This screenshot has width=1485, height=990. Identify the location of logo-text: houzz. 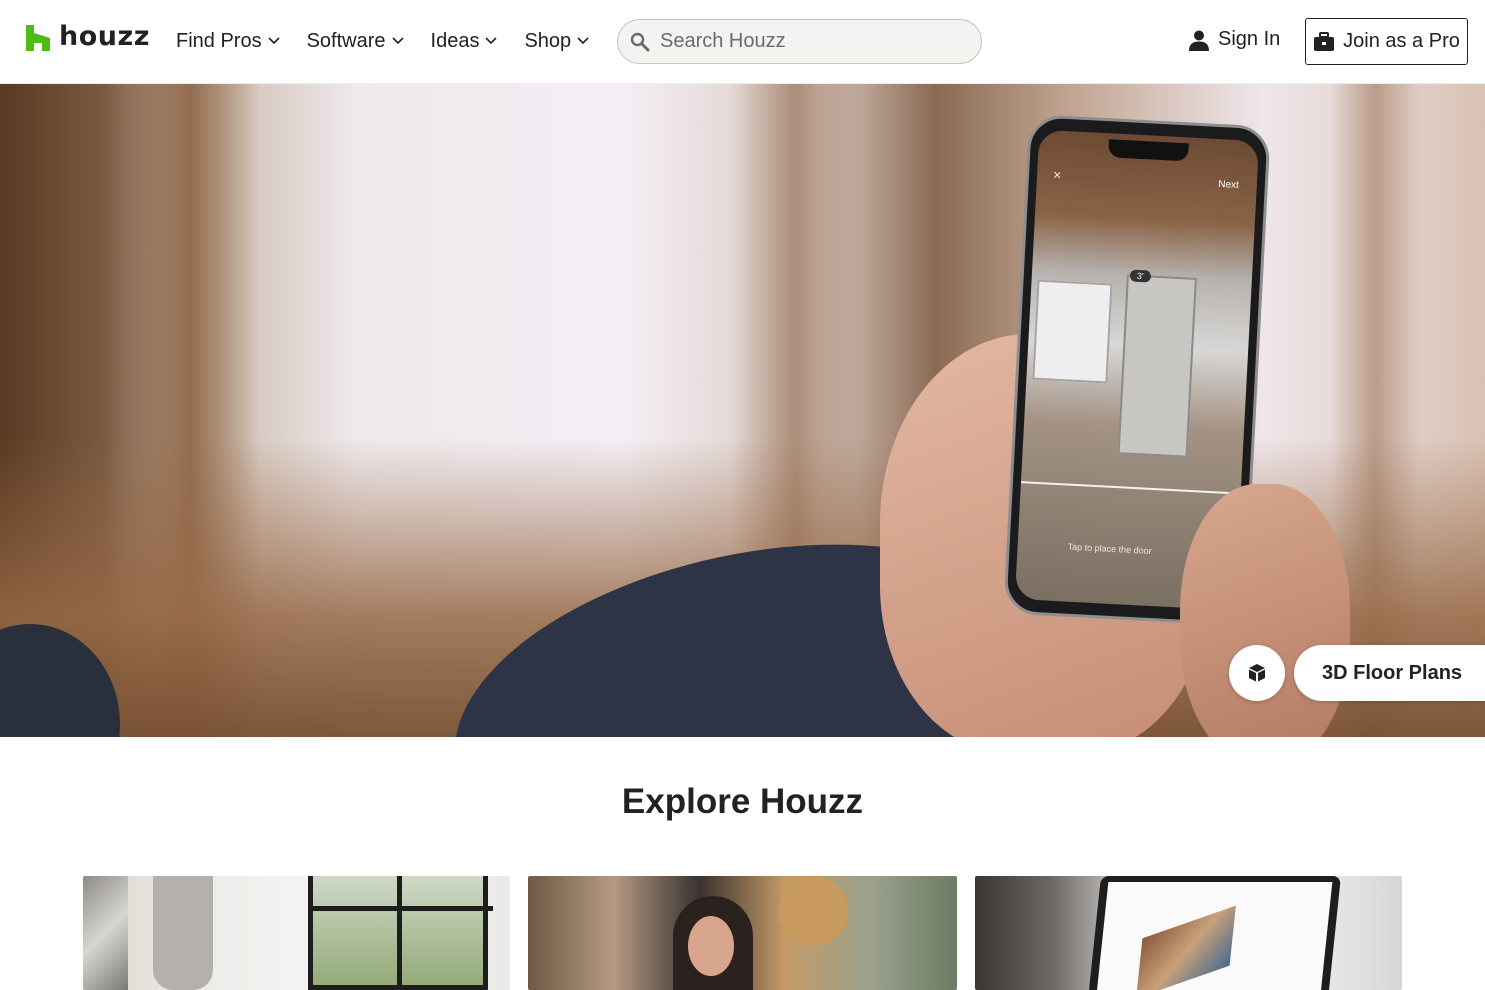
(104, 36).